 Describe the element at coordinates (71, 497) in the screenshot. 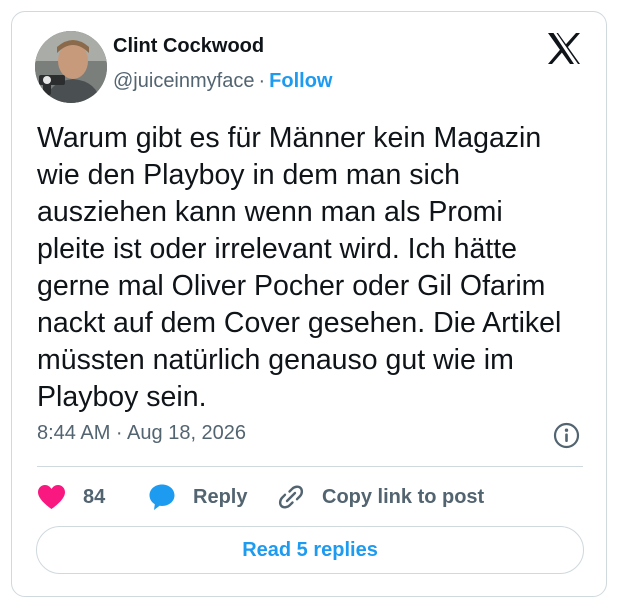

I see `like-button: 84` at that location.